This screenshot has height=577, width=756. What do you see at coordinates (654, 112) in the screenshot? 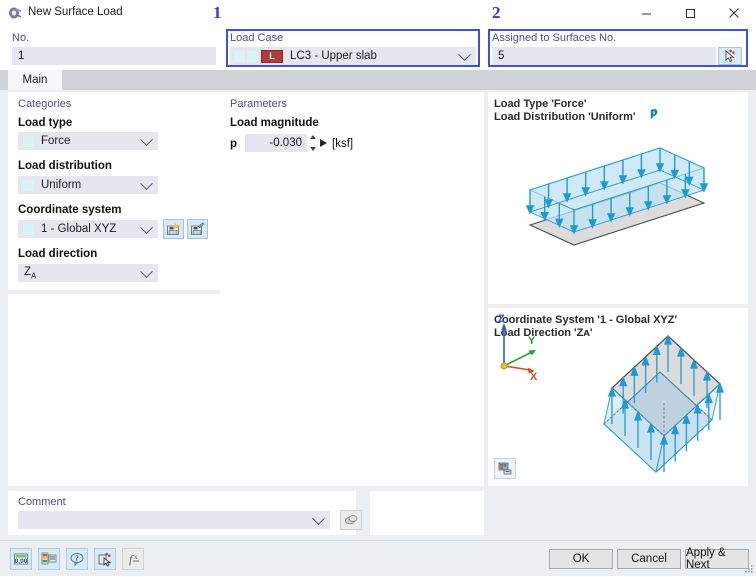
I see `preview-load-symbol: p` at bounding box center [654, 112].